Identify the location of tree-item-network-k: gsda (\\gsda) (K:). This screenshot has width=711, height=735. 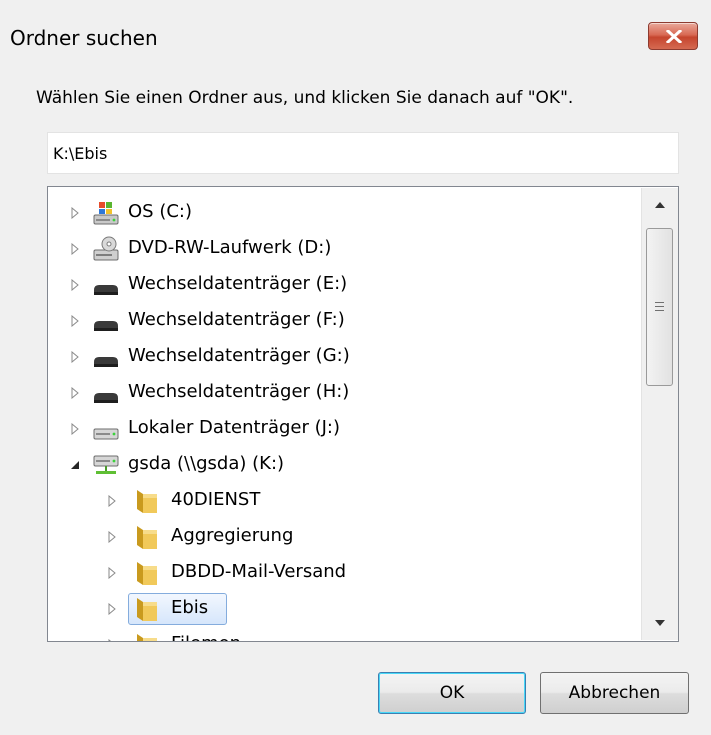
(345, 465).